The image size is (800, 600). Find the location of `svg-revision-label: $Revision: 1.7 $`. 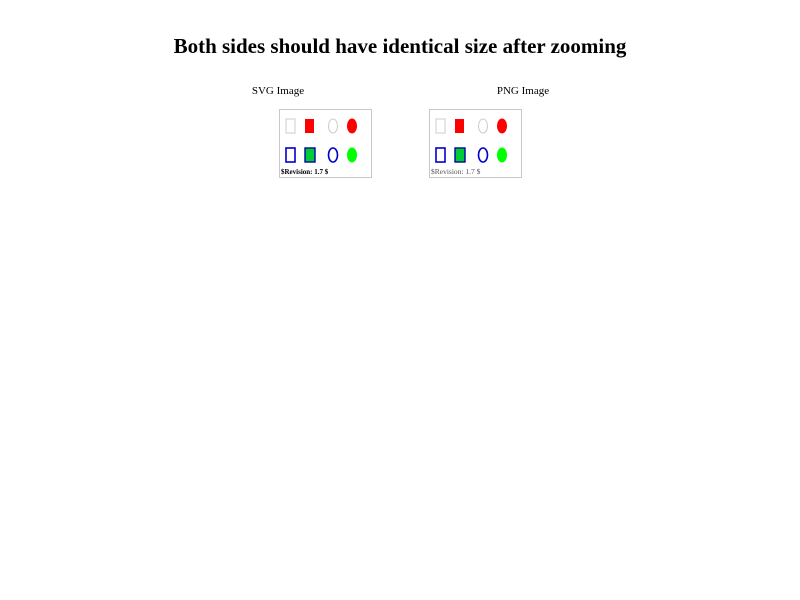

svg-revision-label: $Revision: 1.7 $ is located at coordinates (305, 172).